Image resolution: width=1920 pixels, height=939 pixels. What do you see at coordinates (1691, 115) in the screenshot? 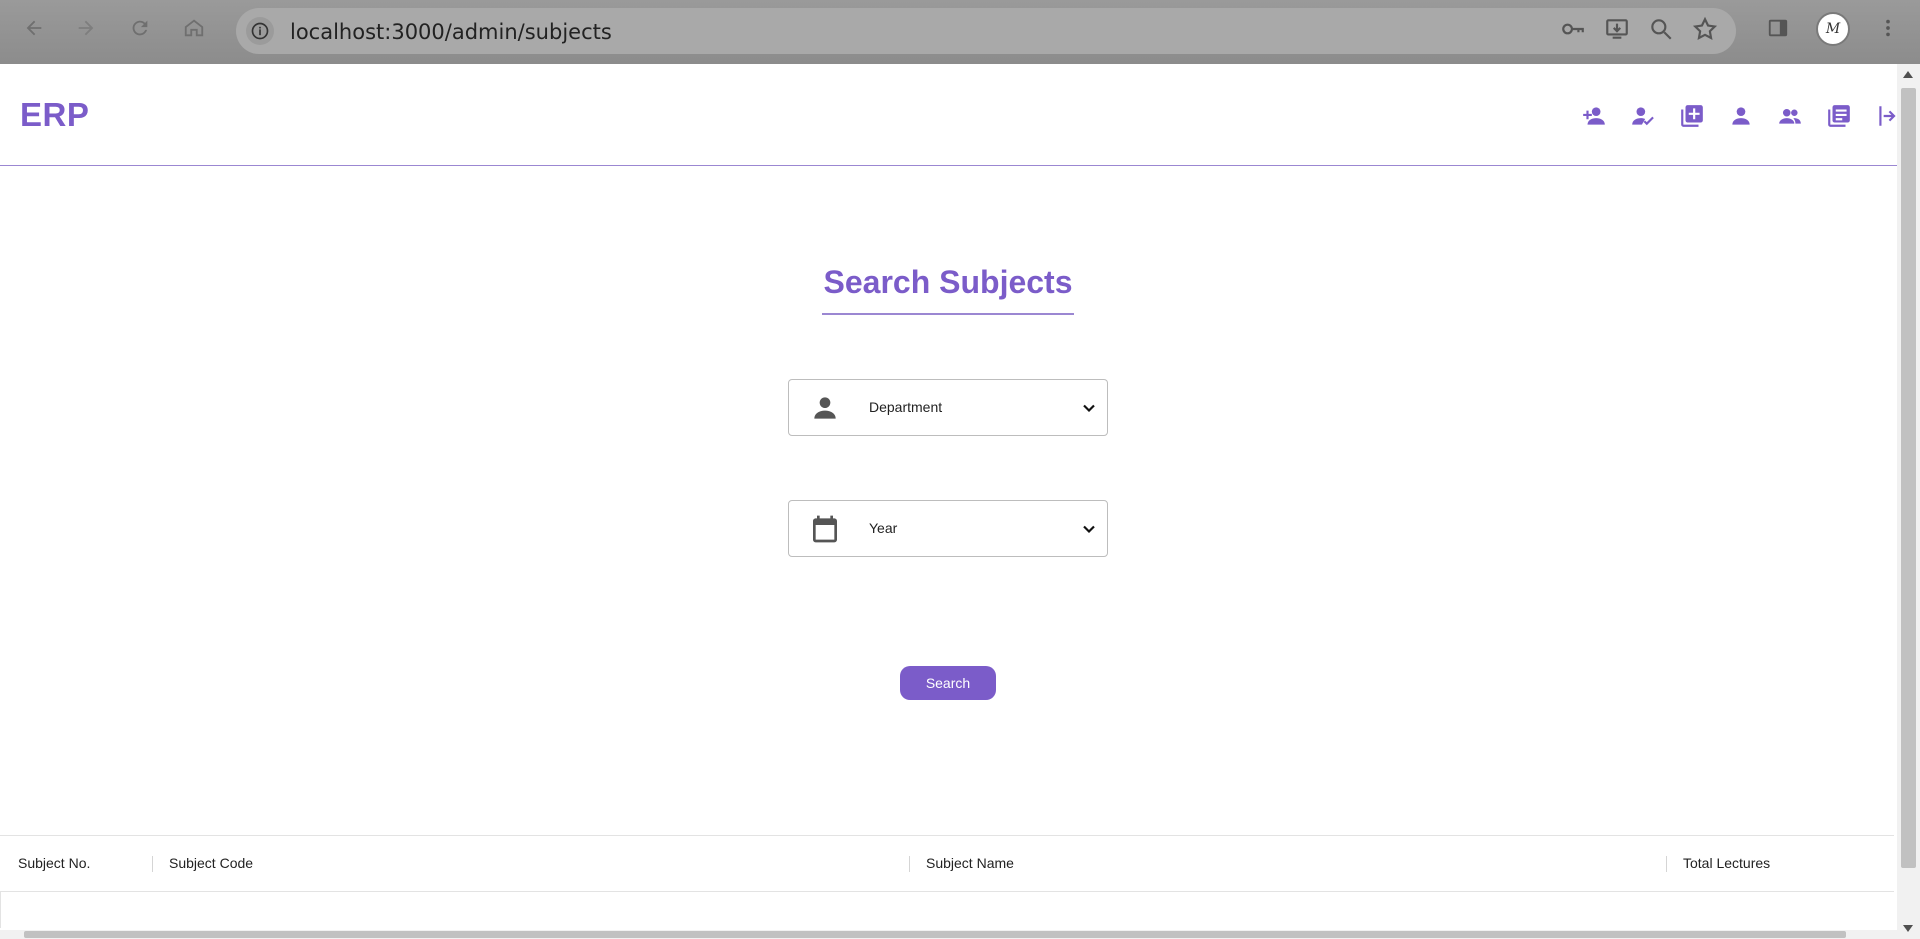
I see `add-box-icon` at bounding box center [1691, 115].